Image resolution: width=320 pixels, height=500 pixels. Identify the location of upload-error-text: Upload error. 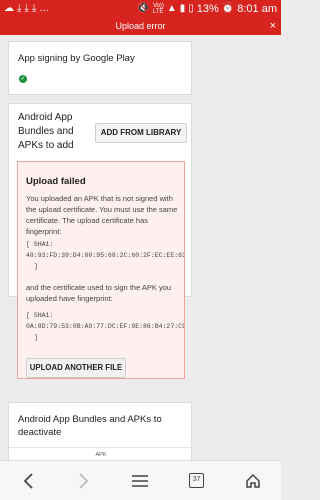
(140, 26).